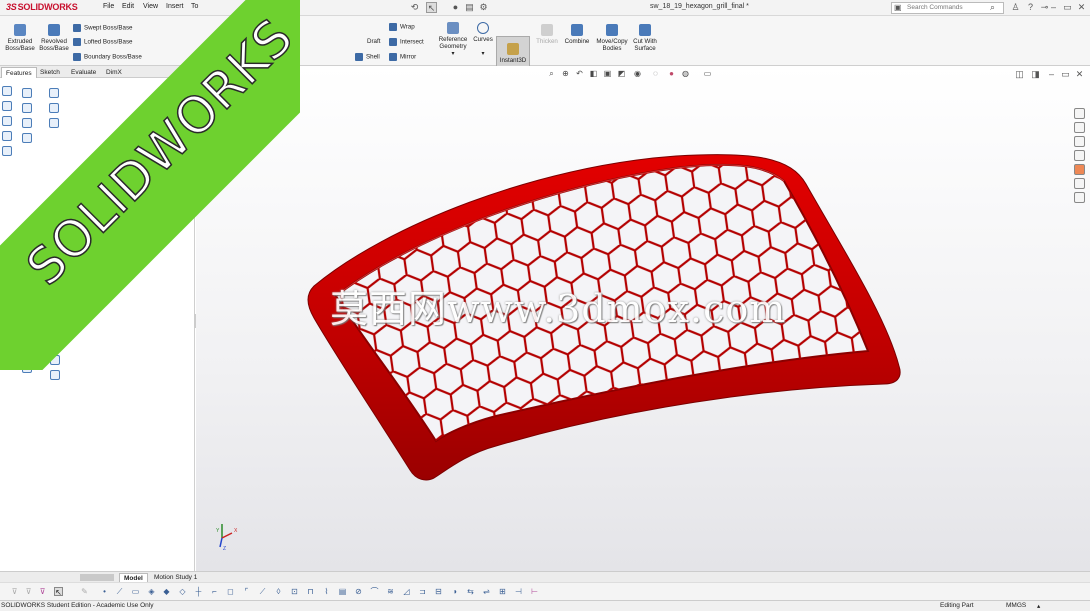  I want to click on thicken-button: Thicken, so click(547, 34).